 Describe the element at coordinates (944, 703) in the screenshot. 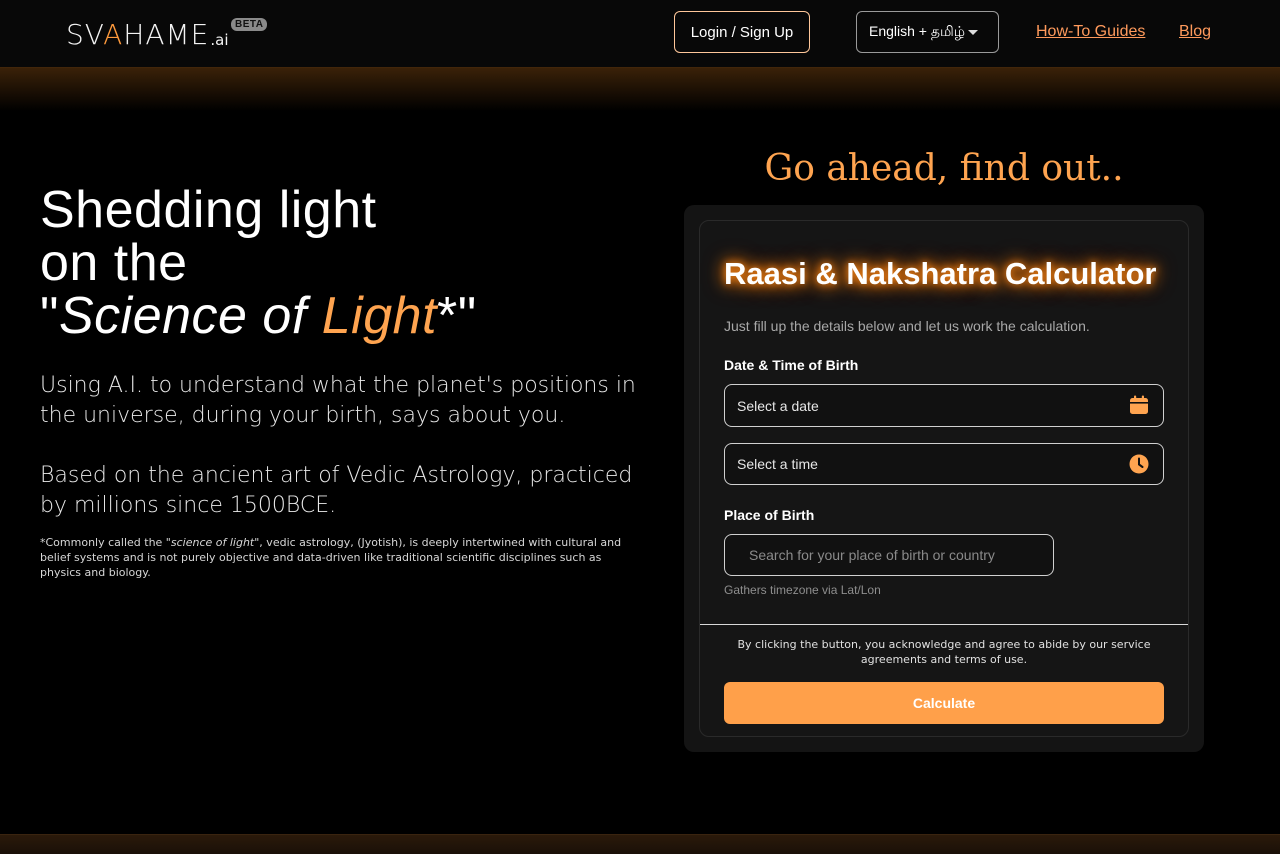

I see `calculate-button: Calculate` at that location.